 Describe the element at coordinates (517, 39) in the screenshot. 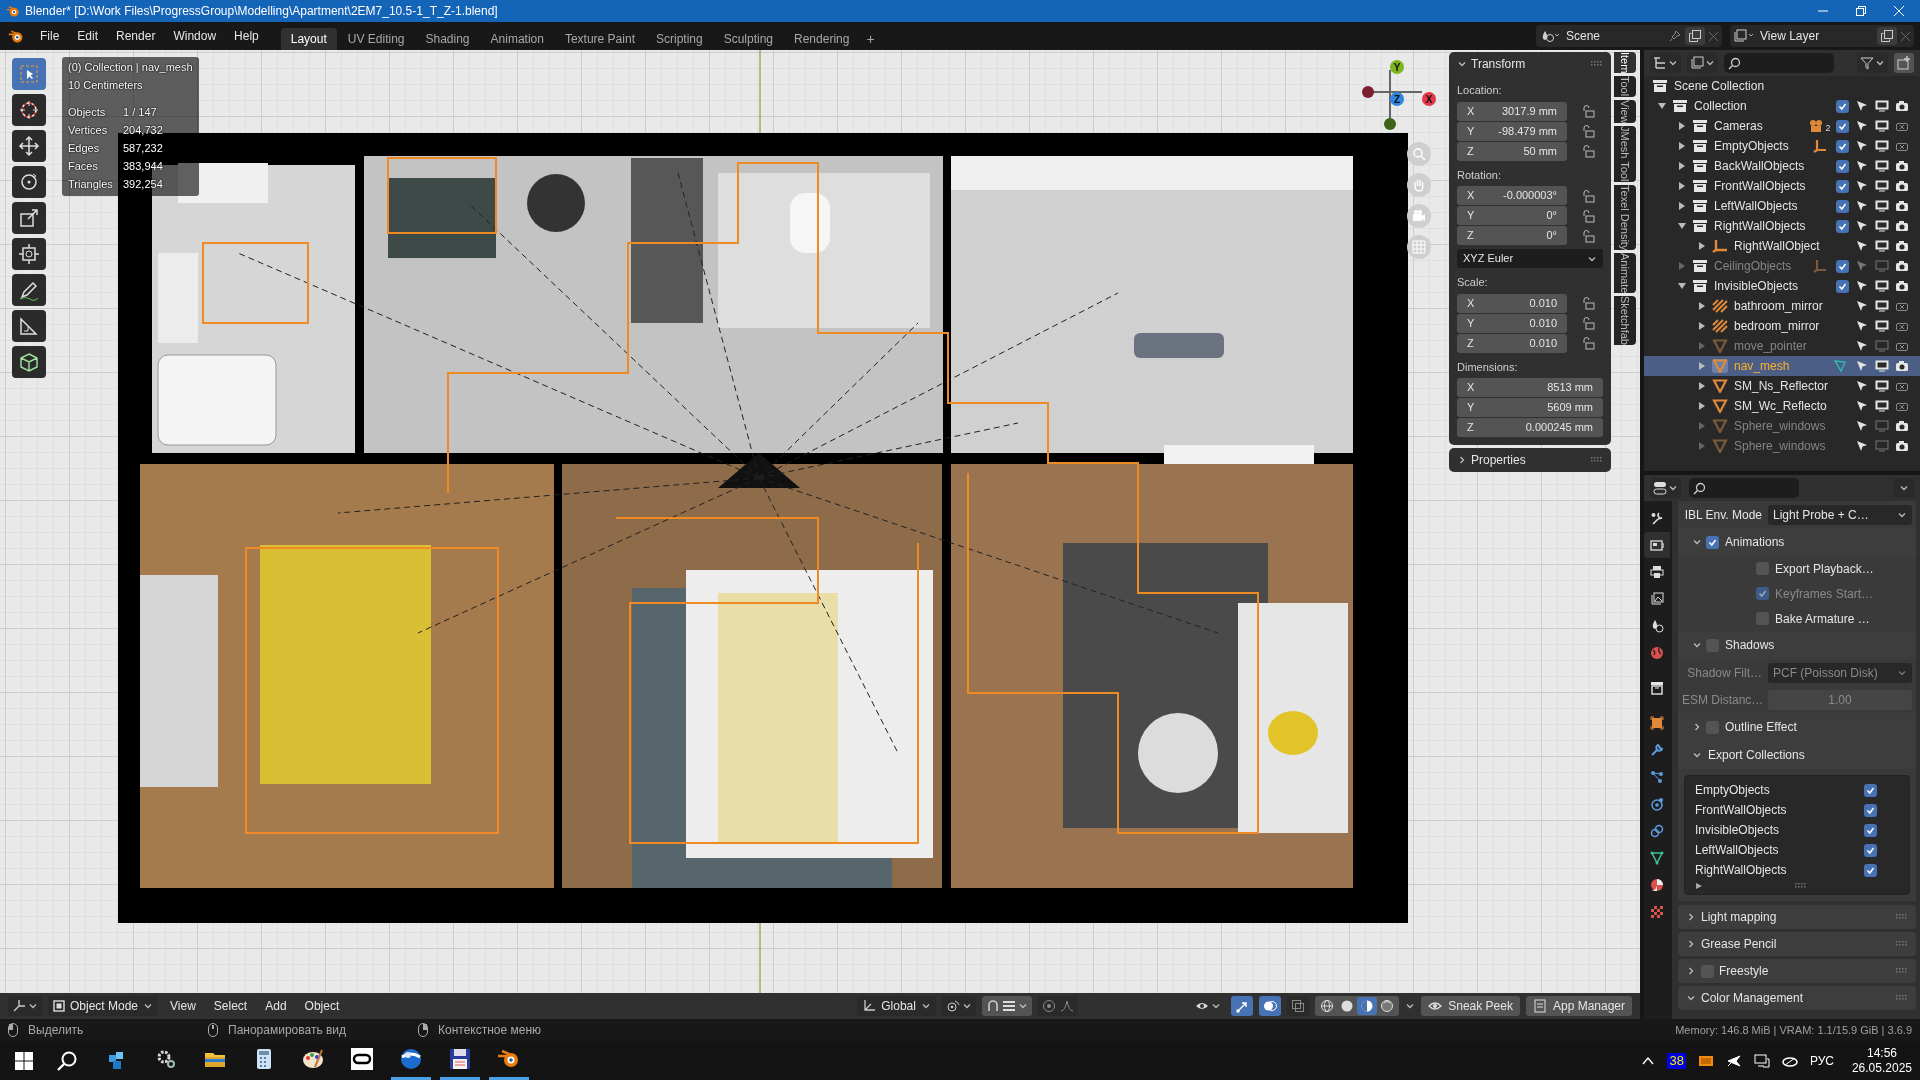

I see `workspace-tab: Animation` at that location.